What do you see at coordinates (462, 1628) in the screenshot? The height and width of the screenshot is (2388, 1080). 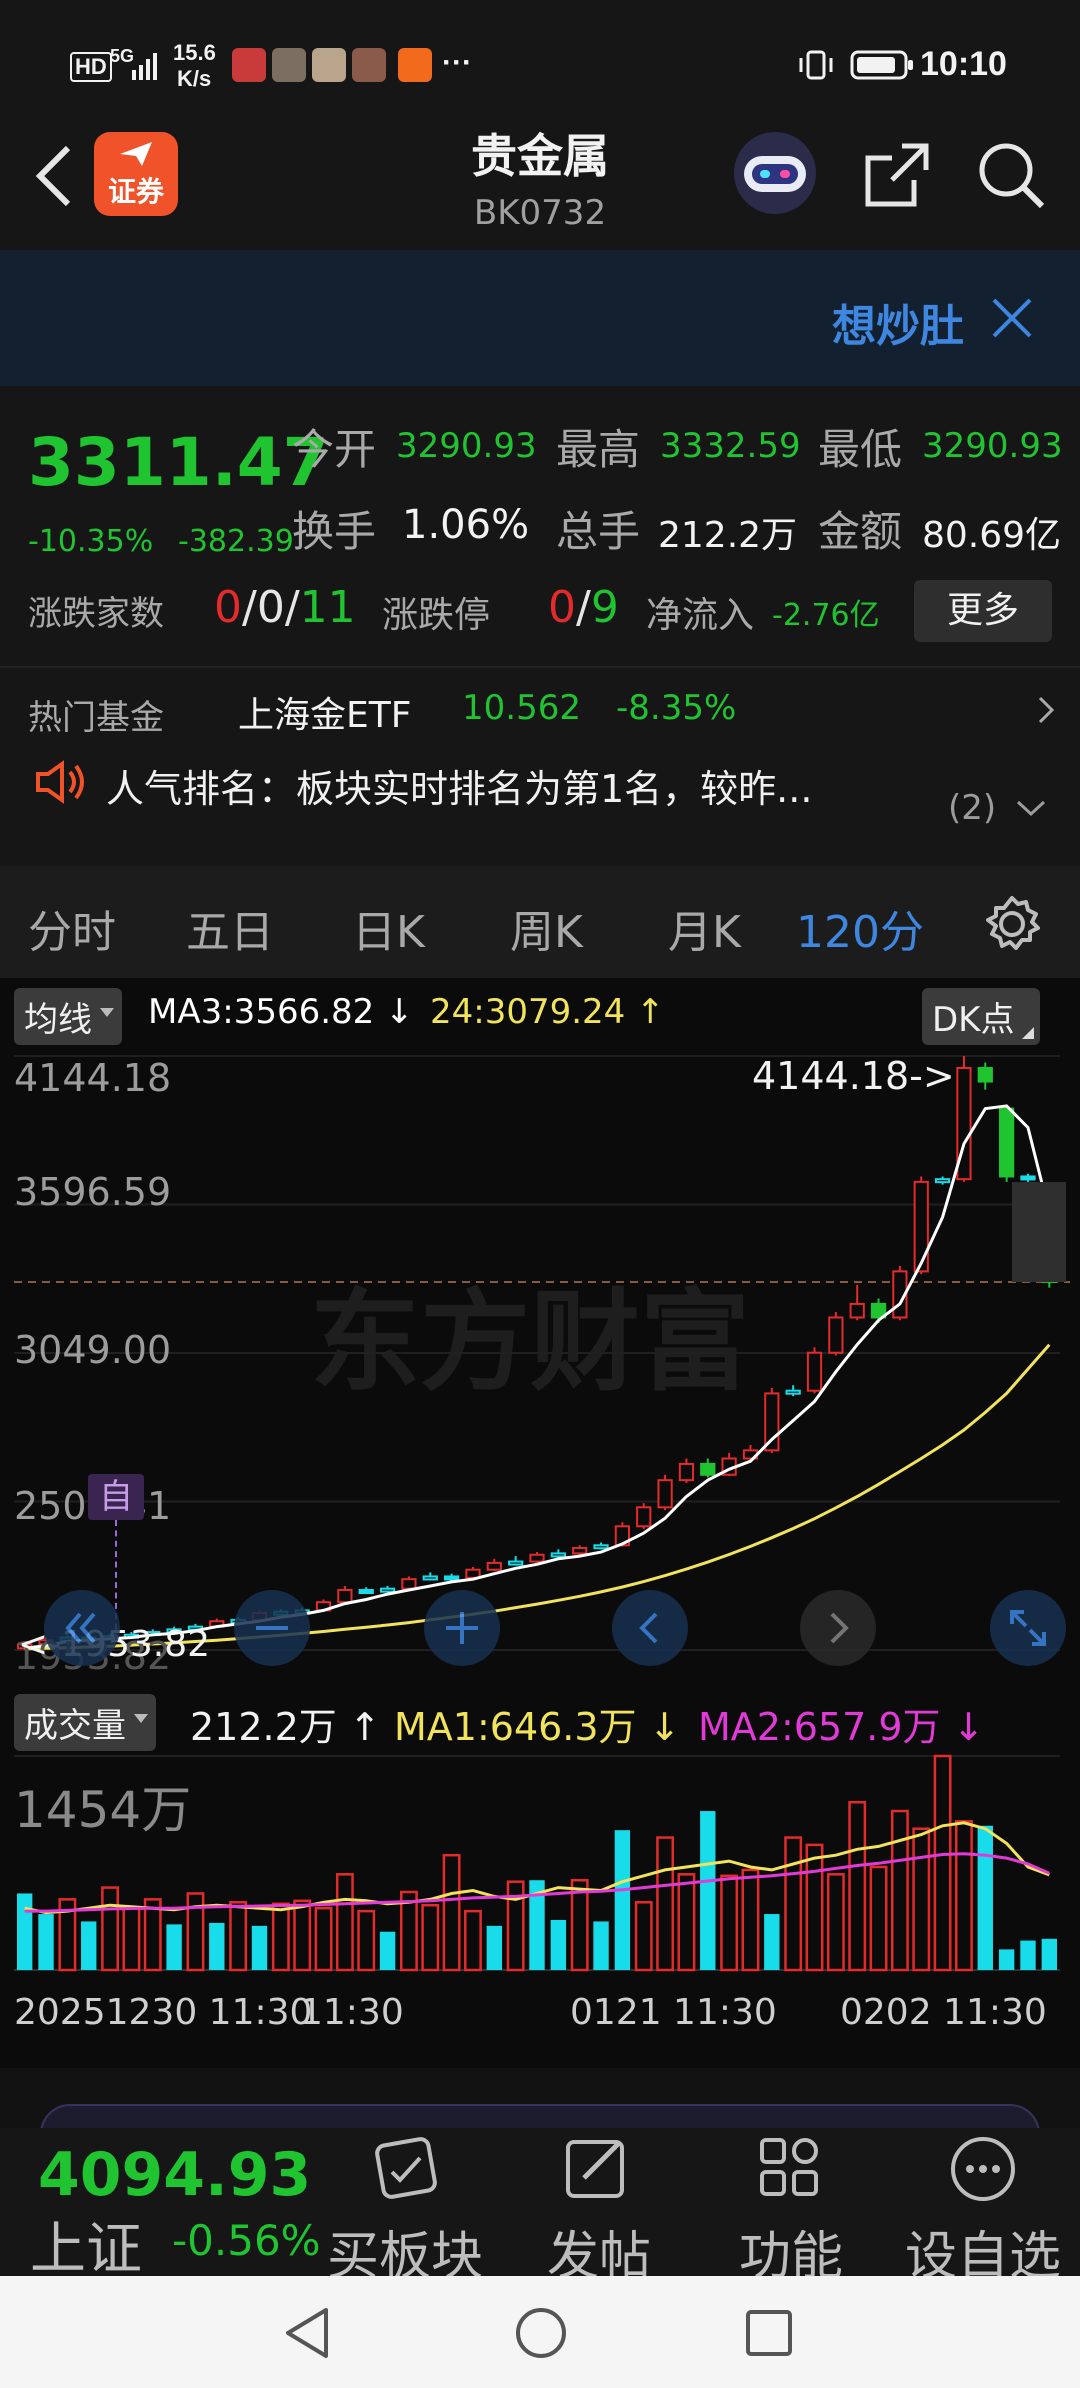 I see `zoom-in-button` at bounding box center [462, 1628].